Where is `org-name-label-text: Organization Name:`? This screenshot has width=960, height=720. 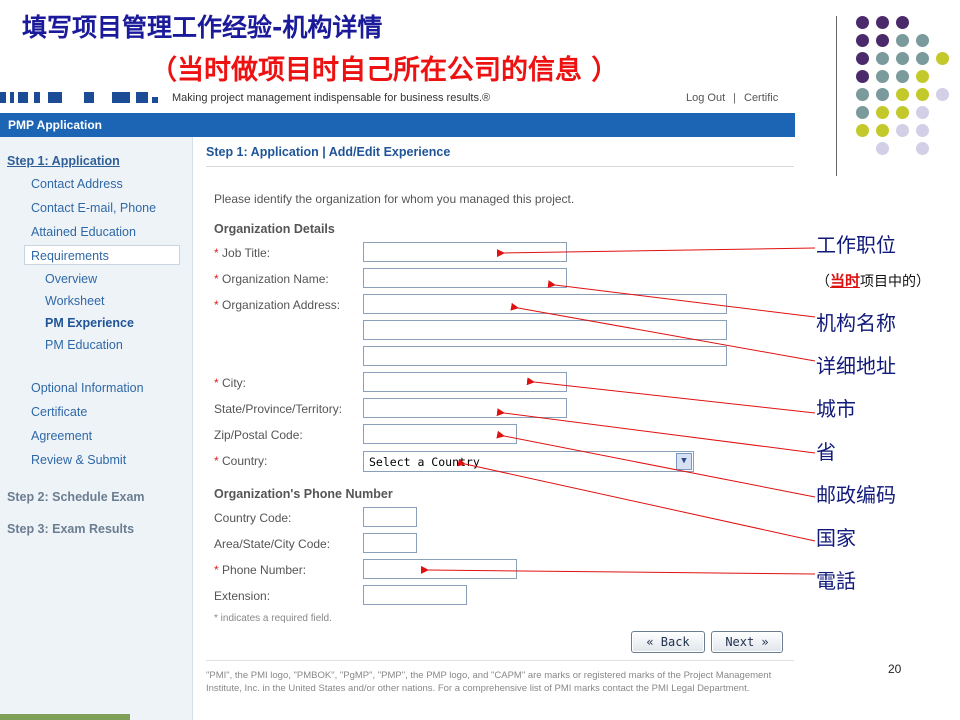 org-name-label-text: Organization Name: is located at coordinates (275, 279).